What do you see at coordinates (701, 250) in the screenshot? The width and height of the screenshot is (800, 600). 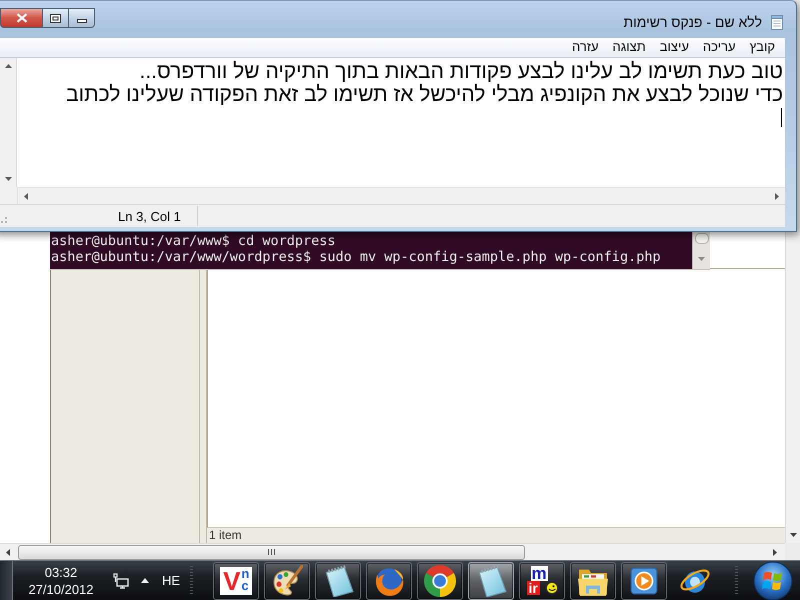 I see `terminal-scrollbar` at bounding box center [701, 250].